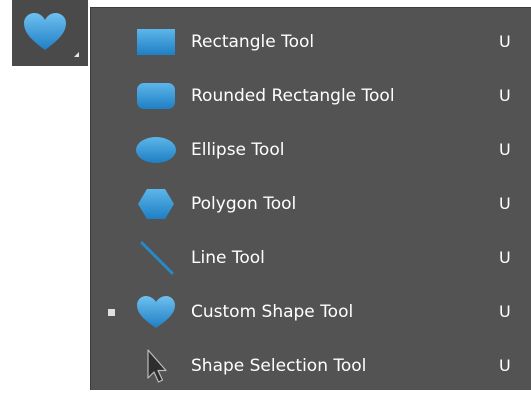 This screenshot has width=531, height=394. I want to click on menu-item-shape-selection-tool: Shape Selection Tool U, so click(311, 367).